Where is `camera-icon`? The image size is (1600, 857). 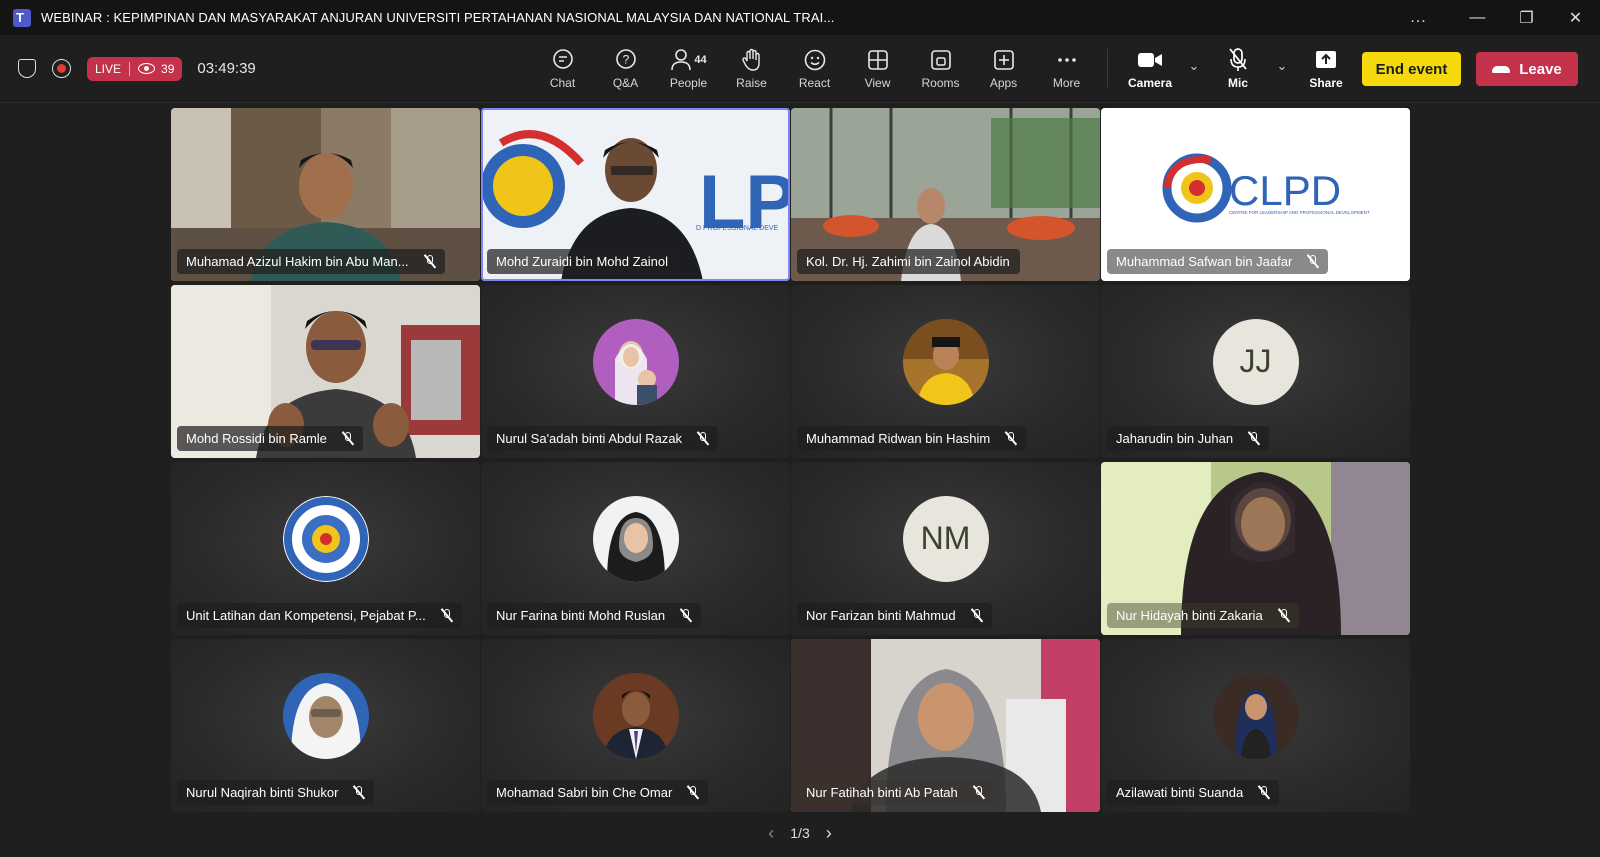 camera-icon is located at coordinates (1150, 60).